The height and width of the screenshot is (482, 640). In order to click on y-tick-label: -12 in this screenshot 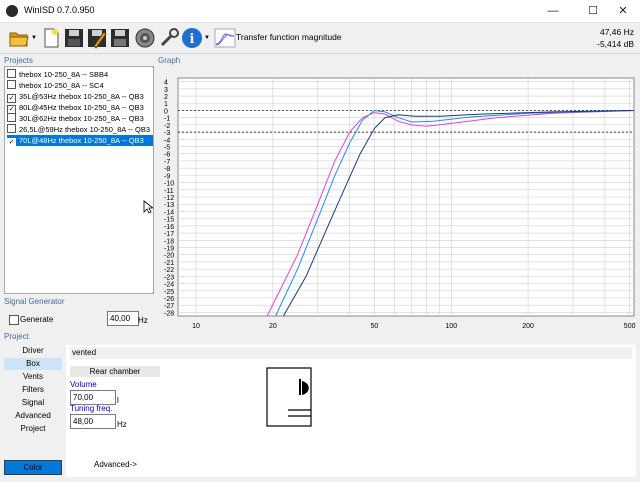, I will do `click(169, 198)`.